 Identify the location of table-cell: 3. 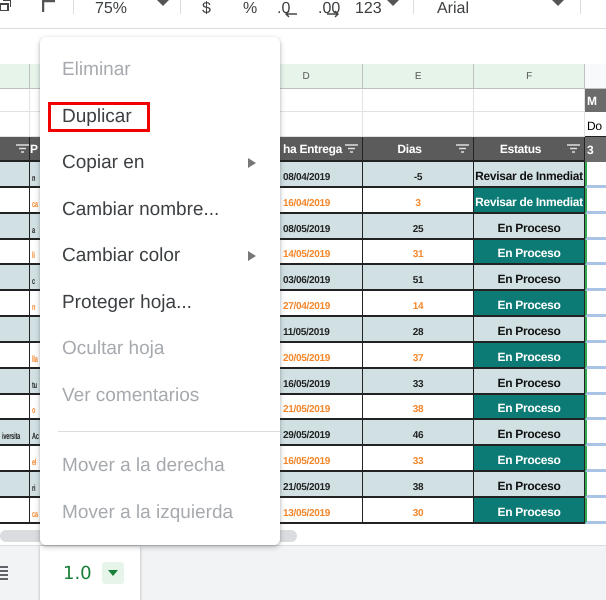
(418, 201).